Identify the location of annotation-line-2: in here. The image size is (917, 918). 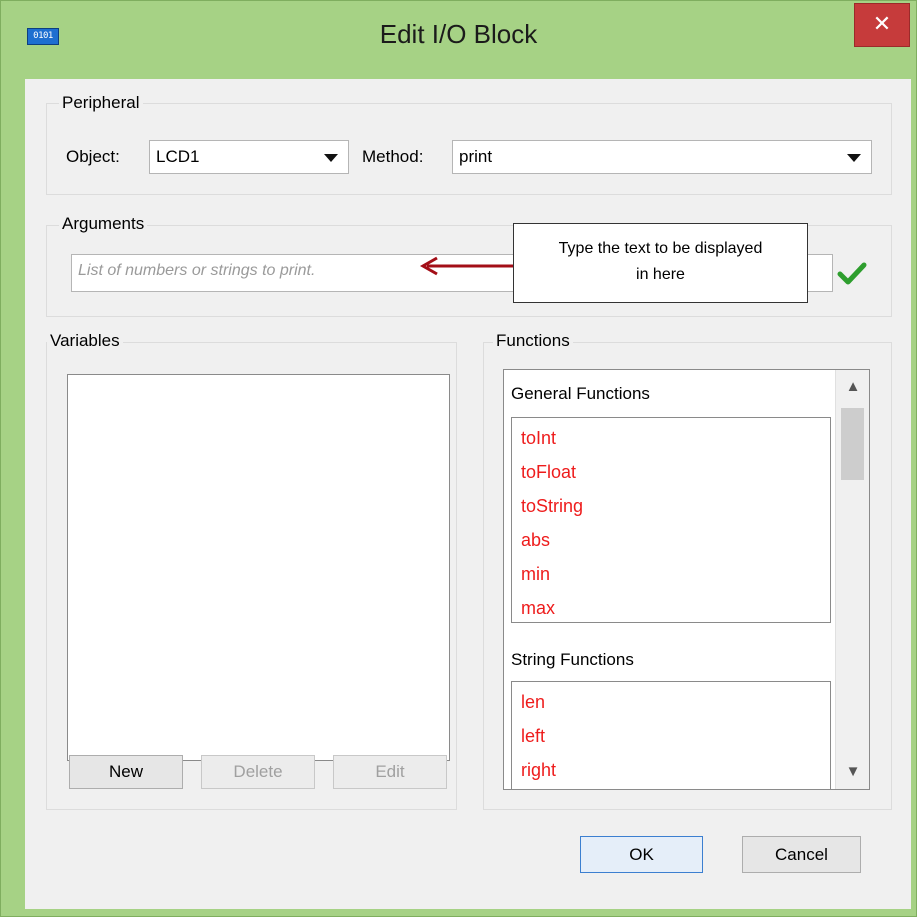
(660, 274).